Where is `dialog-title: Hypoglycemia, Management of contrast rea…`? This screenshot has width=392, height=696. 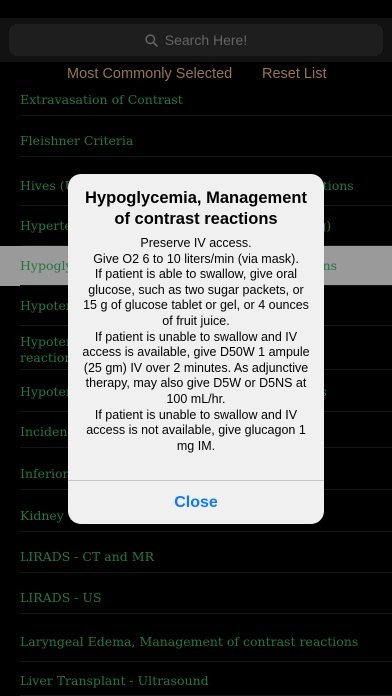 dialog-title: Hypoglycemia, Management of contrast rea… is located at coordinates (196, 208).